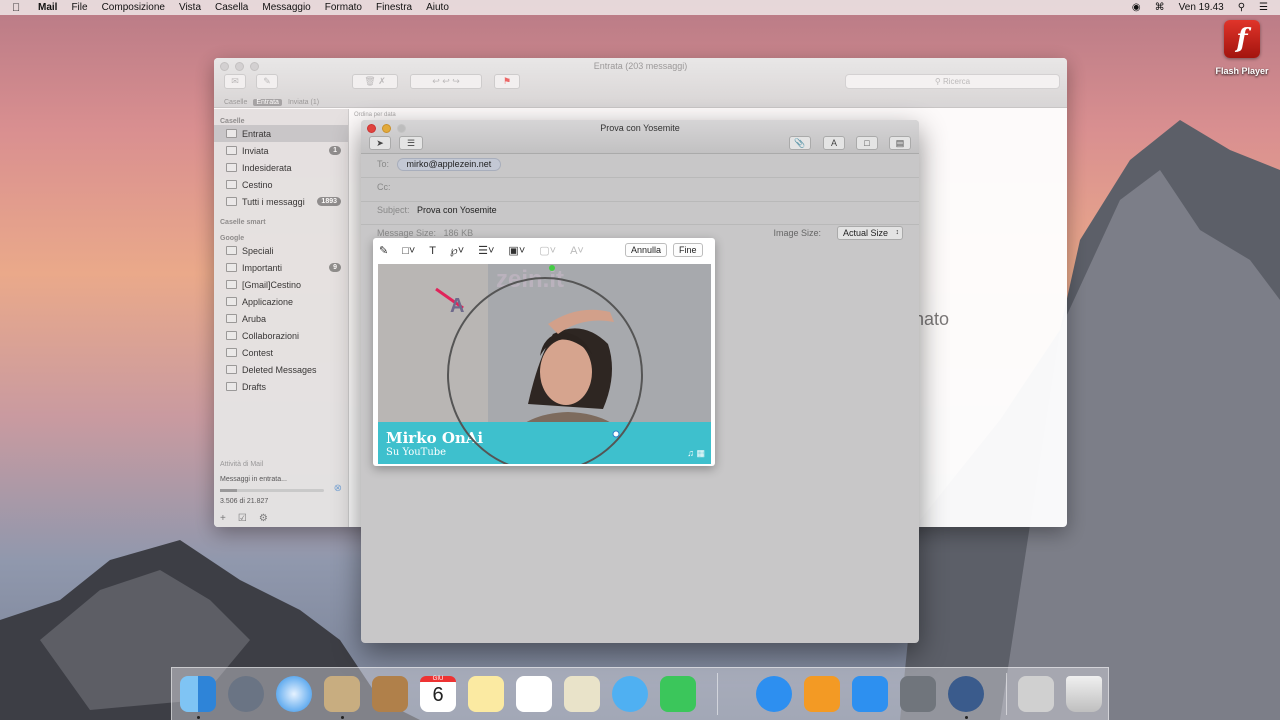  I want to click on header-fields-icon: ☰, so click(411, 143).